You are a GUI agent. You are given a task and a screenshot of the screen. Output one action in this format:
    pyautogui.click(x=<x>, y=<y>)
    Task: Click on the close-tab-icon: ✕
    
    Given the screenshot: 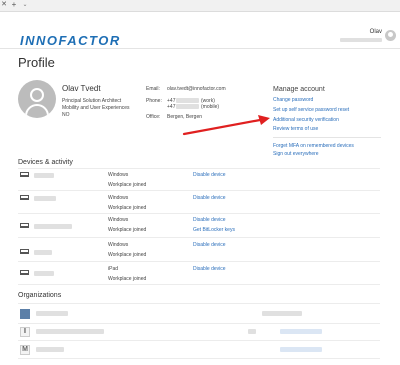 What is the action you would take?
    pyautogui.click(x=4, y=5)
    